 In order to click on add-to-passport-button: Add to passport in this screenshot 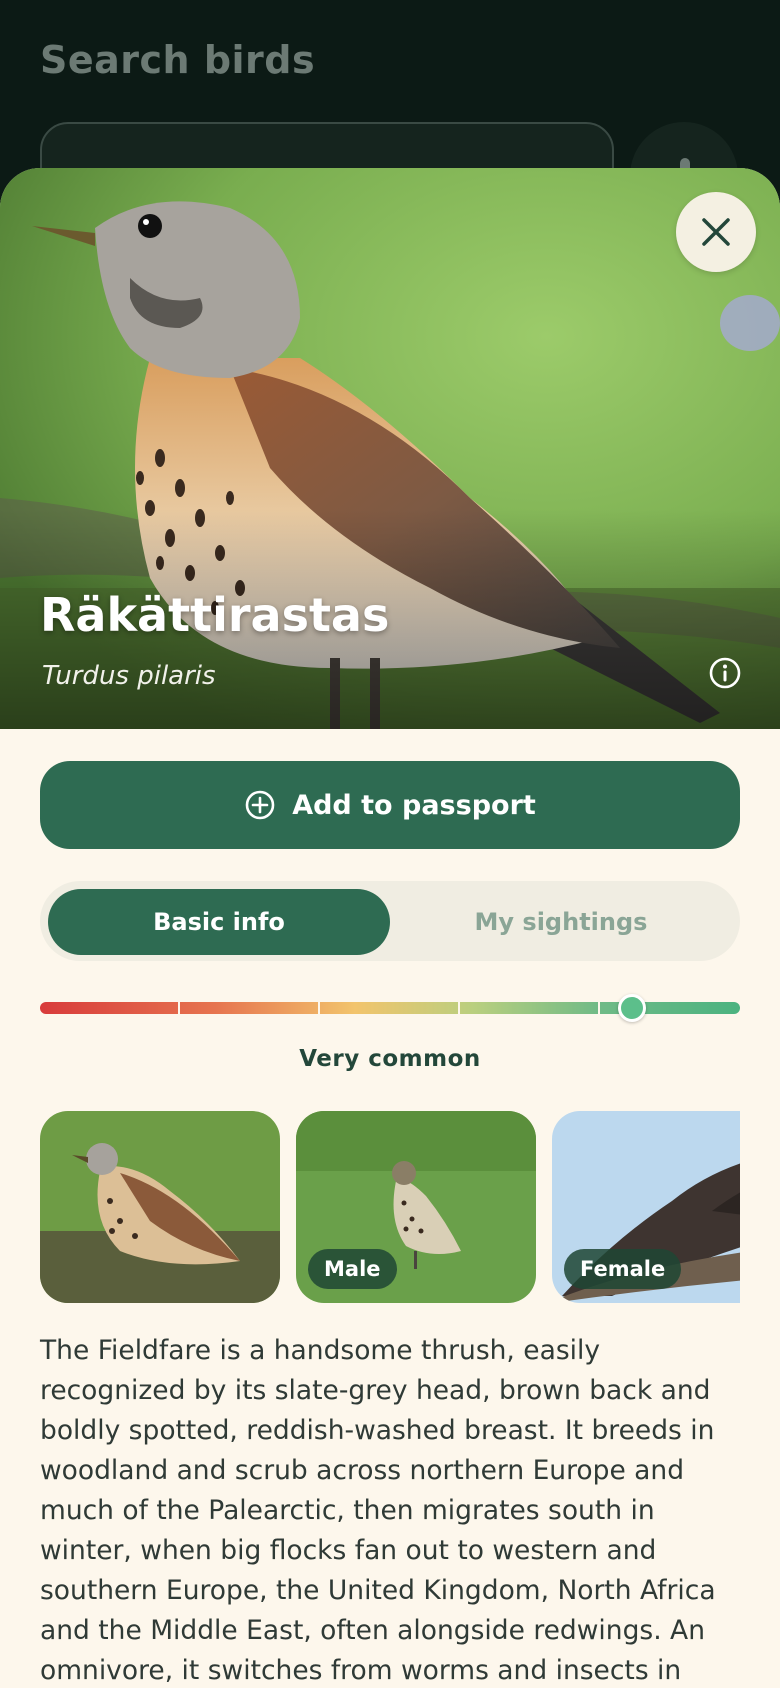, I will do `click(390, 805)`.